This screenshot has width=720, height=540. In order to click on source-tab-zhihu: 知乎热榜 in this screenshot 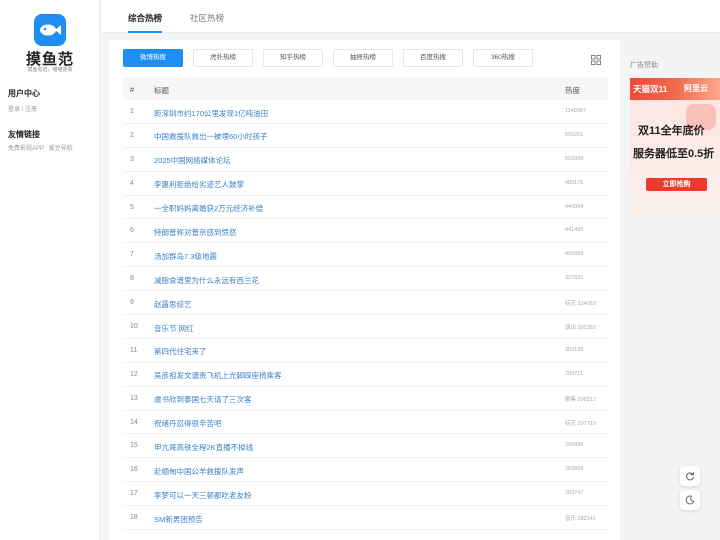, I will do `click(293, 58)`.